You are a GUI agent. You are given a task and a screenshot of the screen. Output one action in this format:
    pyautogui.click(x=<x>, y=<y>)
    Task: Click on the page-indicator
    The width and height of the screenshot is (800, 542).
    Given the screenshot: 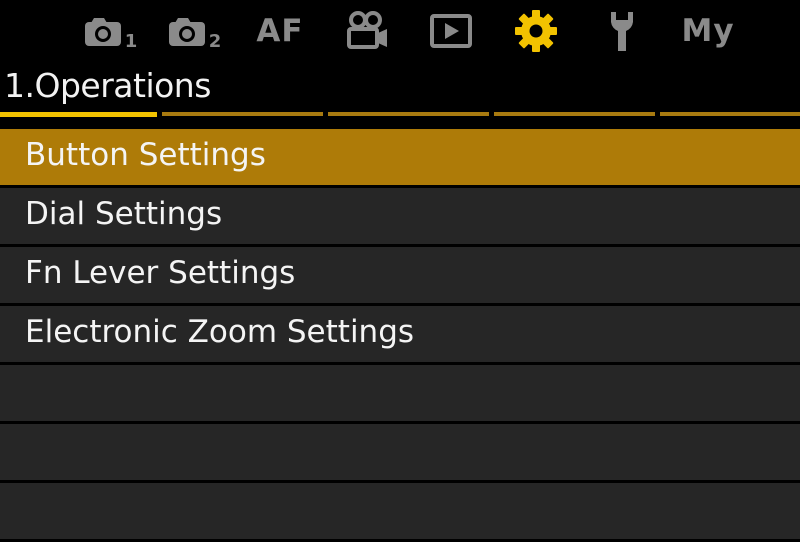 What is the action you would take?
    pyautogui.click(x=400, y=115)
    